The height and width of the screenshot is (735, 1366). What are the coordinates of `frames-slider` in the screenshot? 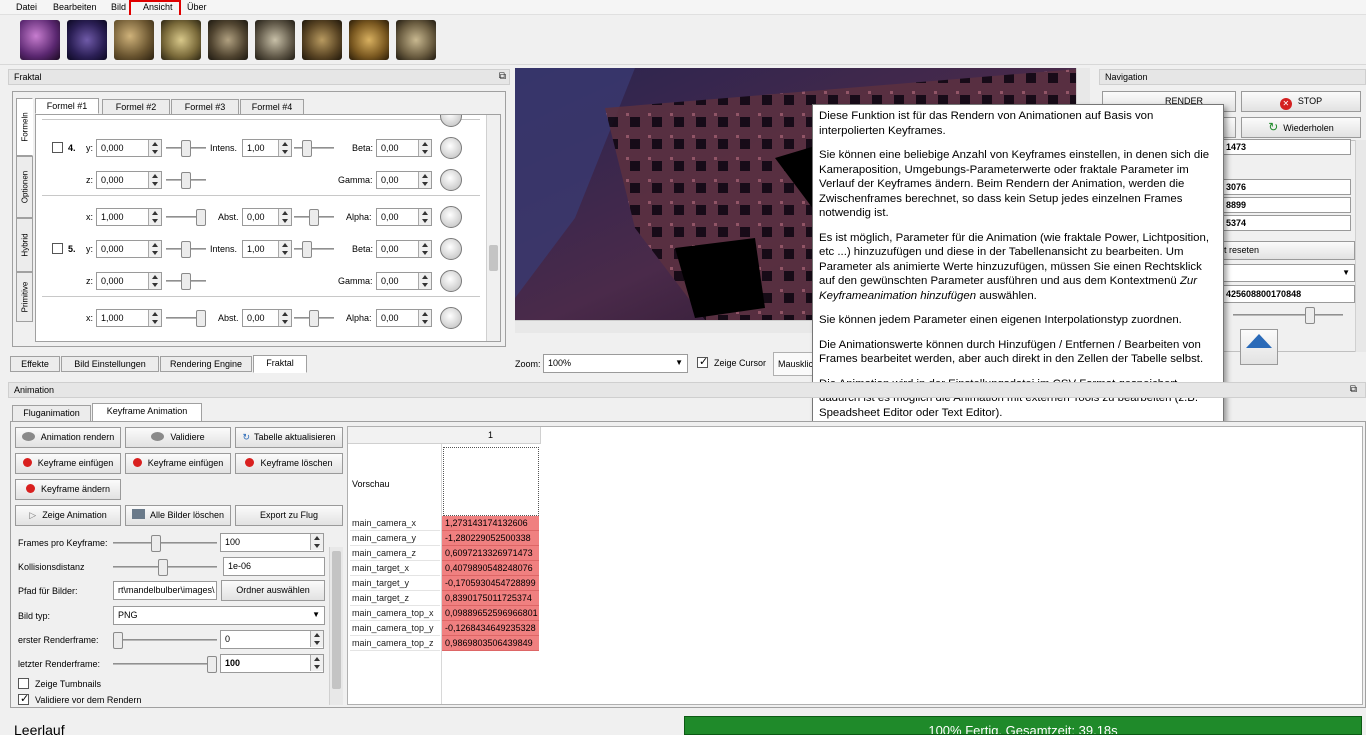 It's located at (165, 543).